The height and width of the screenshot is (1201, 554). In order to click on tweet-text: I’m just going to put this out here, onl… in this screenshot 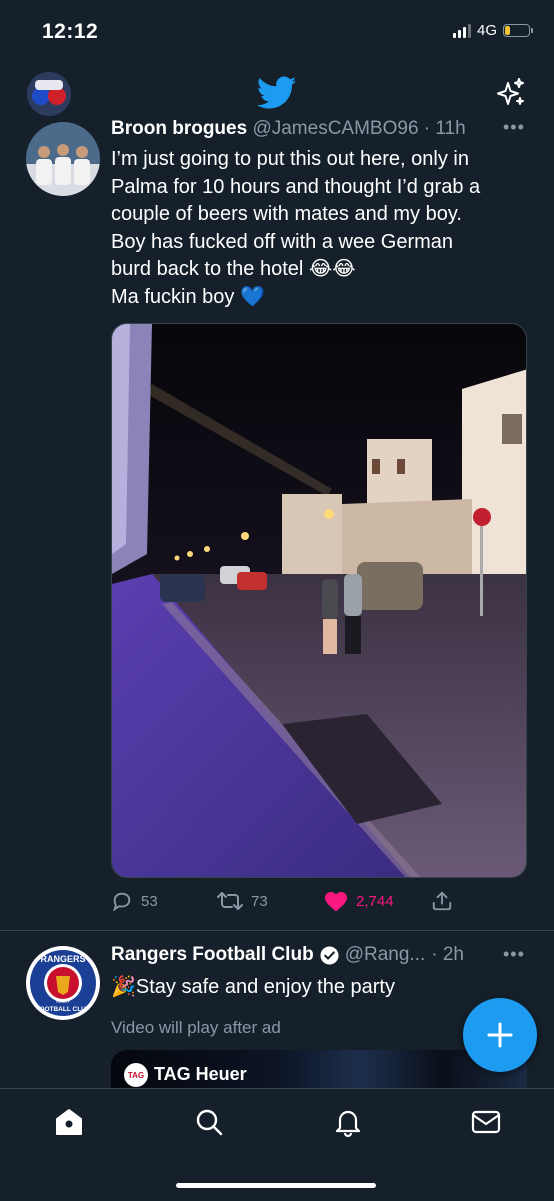, I will do `click(316, 228)`.